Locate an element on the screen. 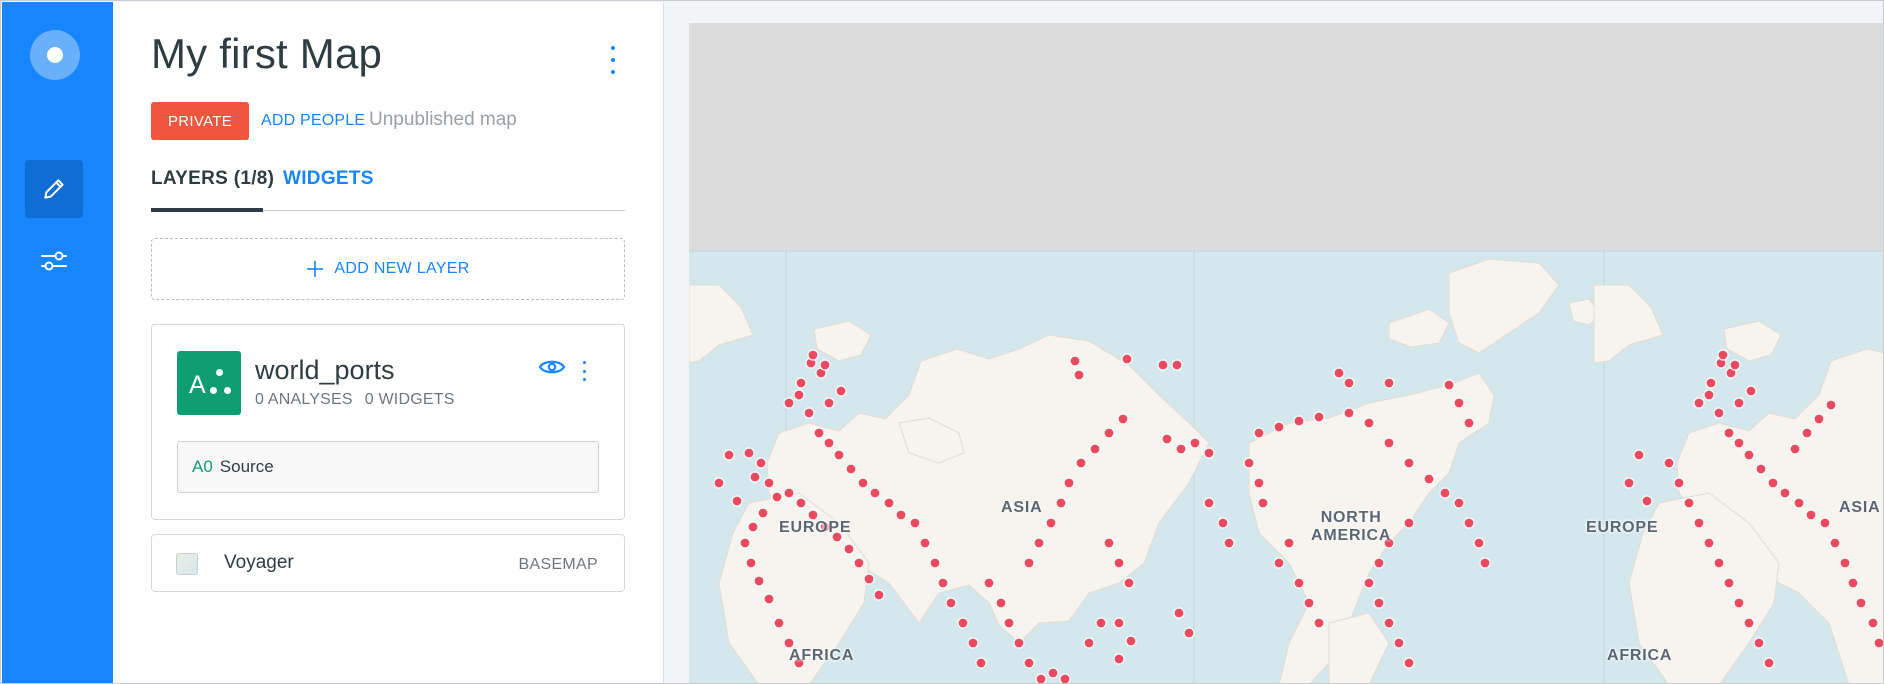  basemap-thumbnail is located at coordinates (187, 564).